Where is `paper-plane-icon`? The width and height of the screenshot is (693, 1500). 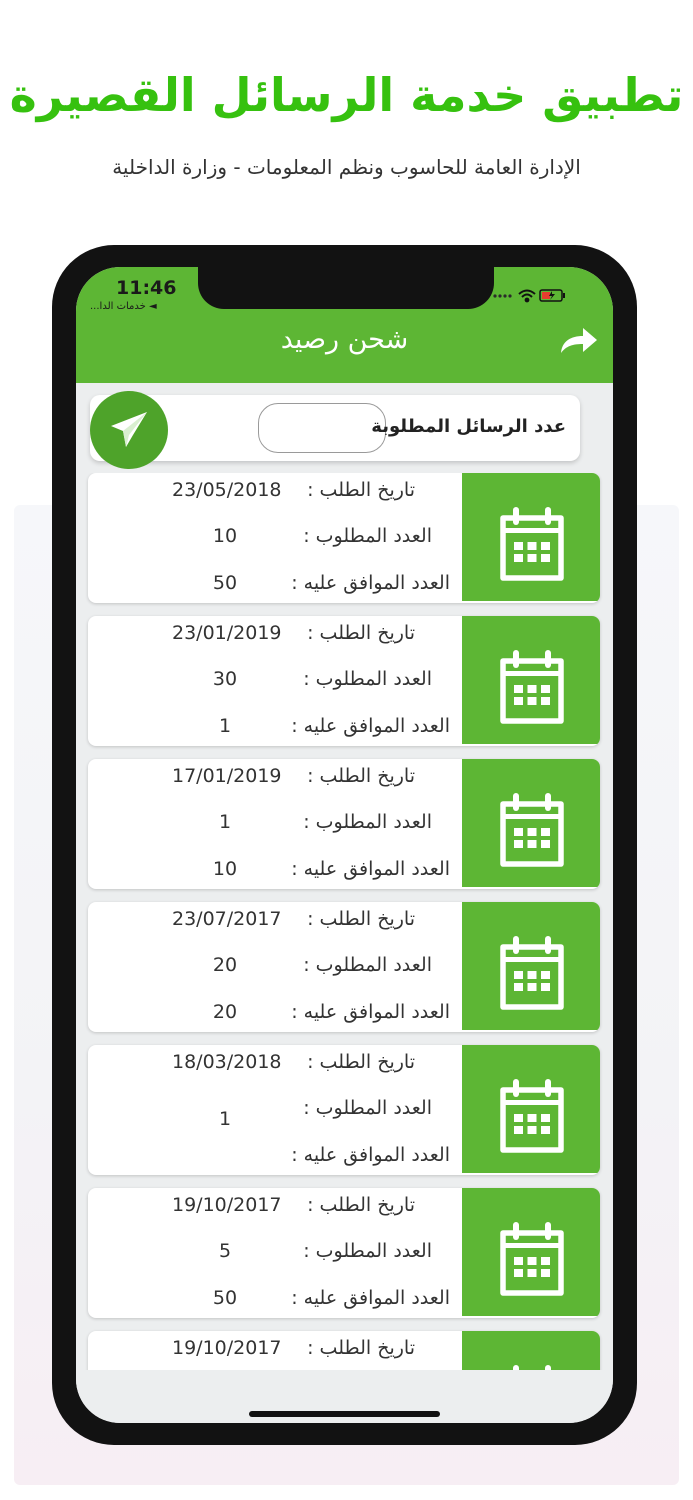
paper-plane-icon is located at coordinates (129, 429).